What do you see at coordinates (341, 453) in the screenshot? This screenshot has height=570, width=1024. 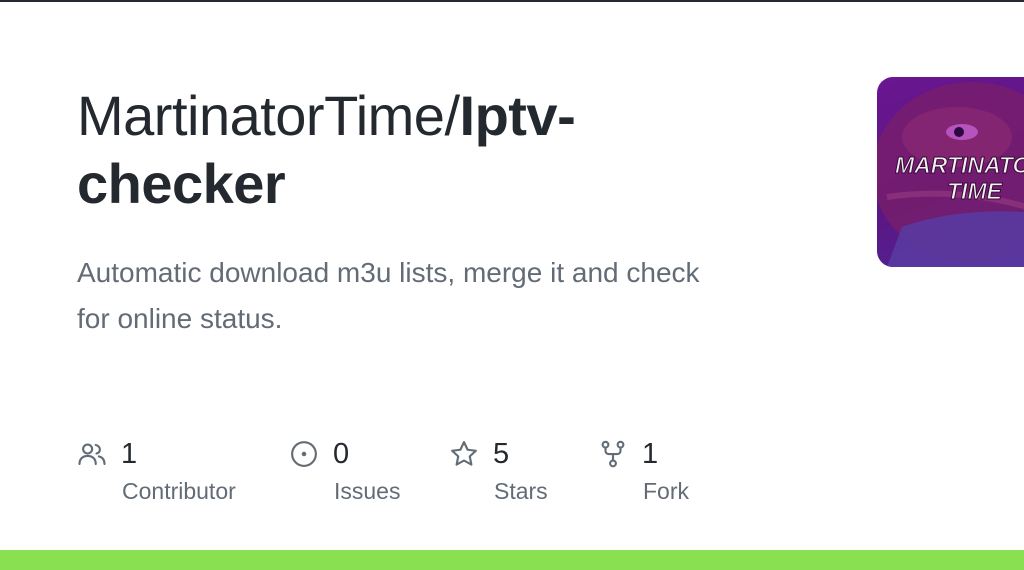 I see `issues-count: 0` at bounding box center [341, 453].